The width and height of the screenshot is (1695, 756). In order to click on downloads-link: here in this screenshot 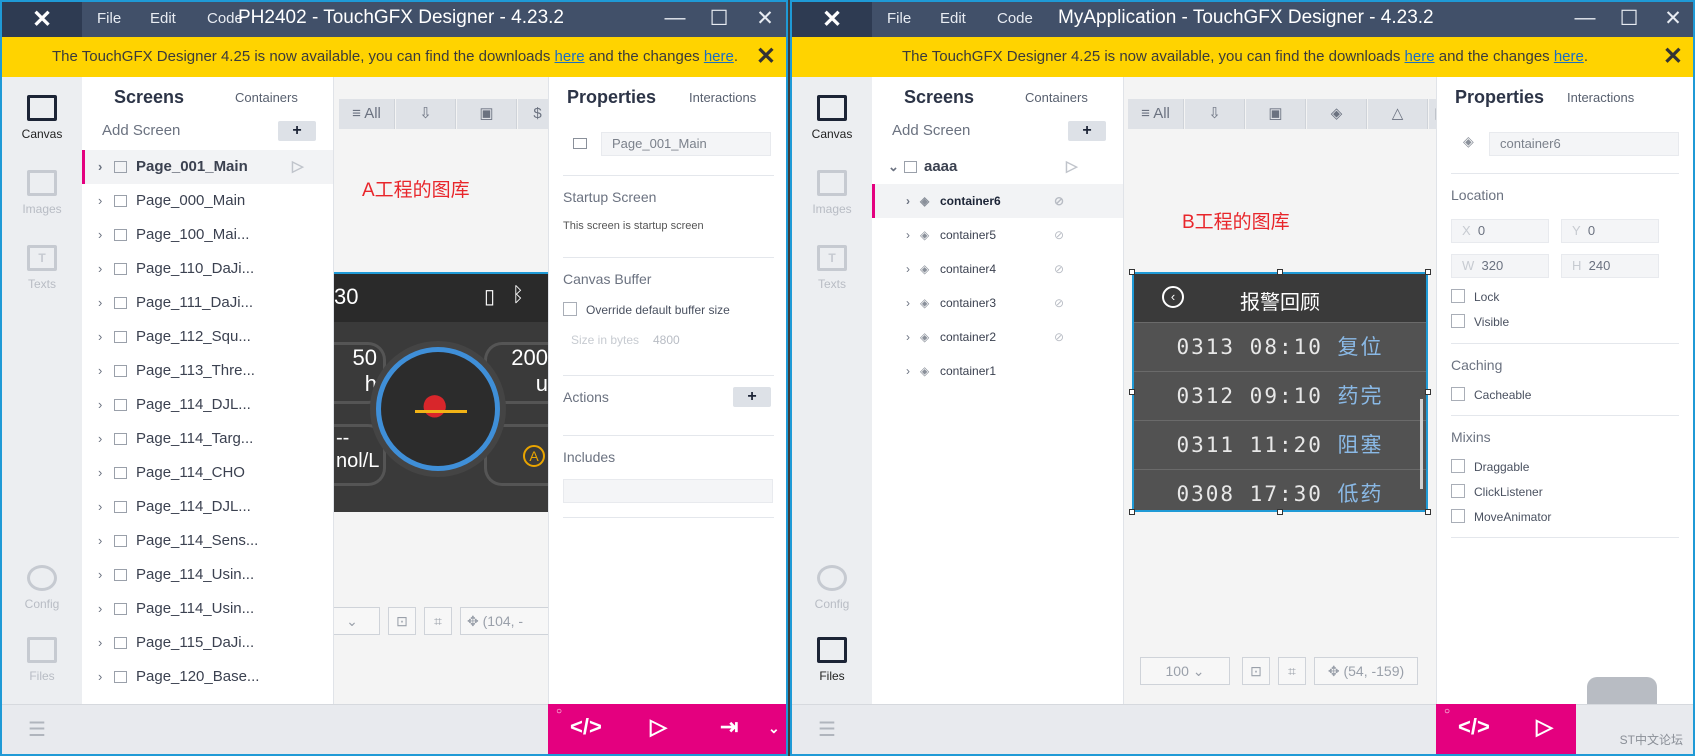, I will do `click(570, 56)`.